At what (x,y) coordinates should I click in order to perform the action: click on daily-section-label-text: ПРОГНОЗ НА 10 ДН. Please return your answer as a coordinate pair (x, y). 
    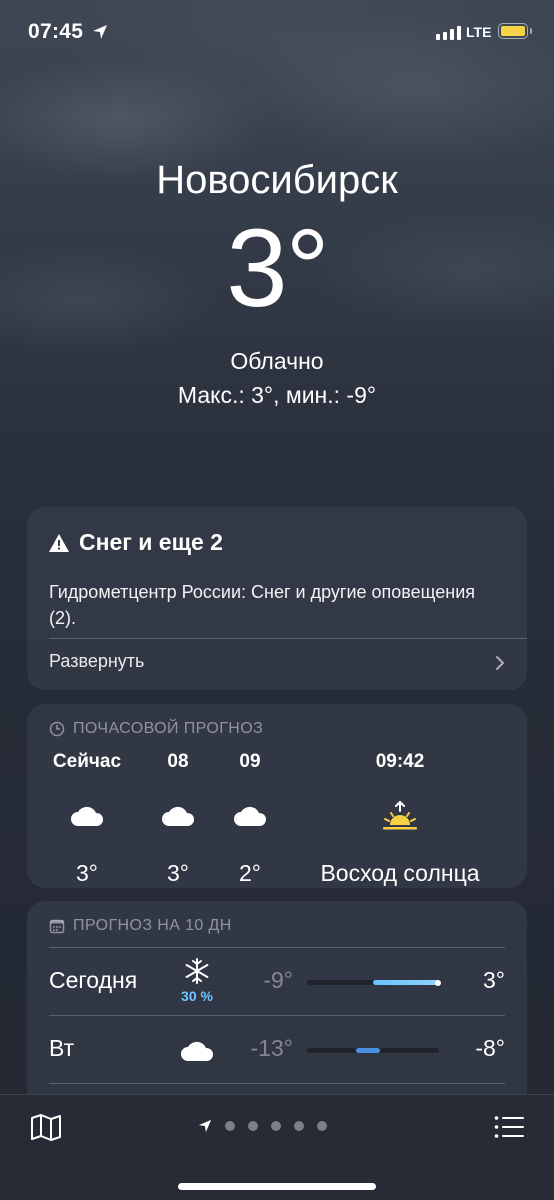
    Looking at the image, I should click on (152, 925).